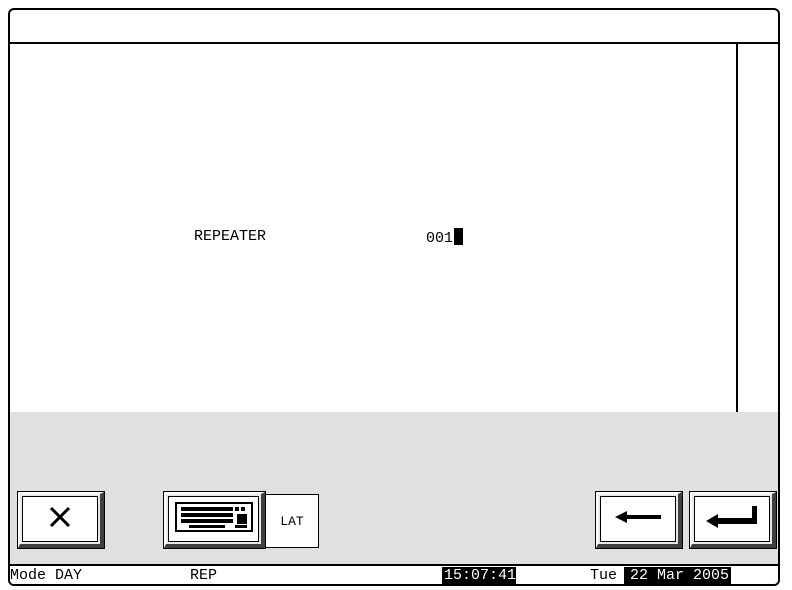 Image resolution: width=792 pixels, height=590 pixels. I want to click on close-button, so click(61, 520).